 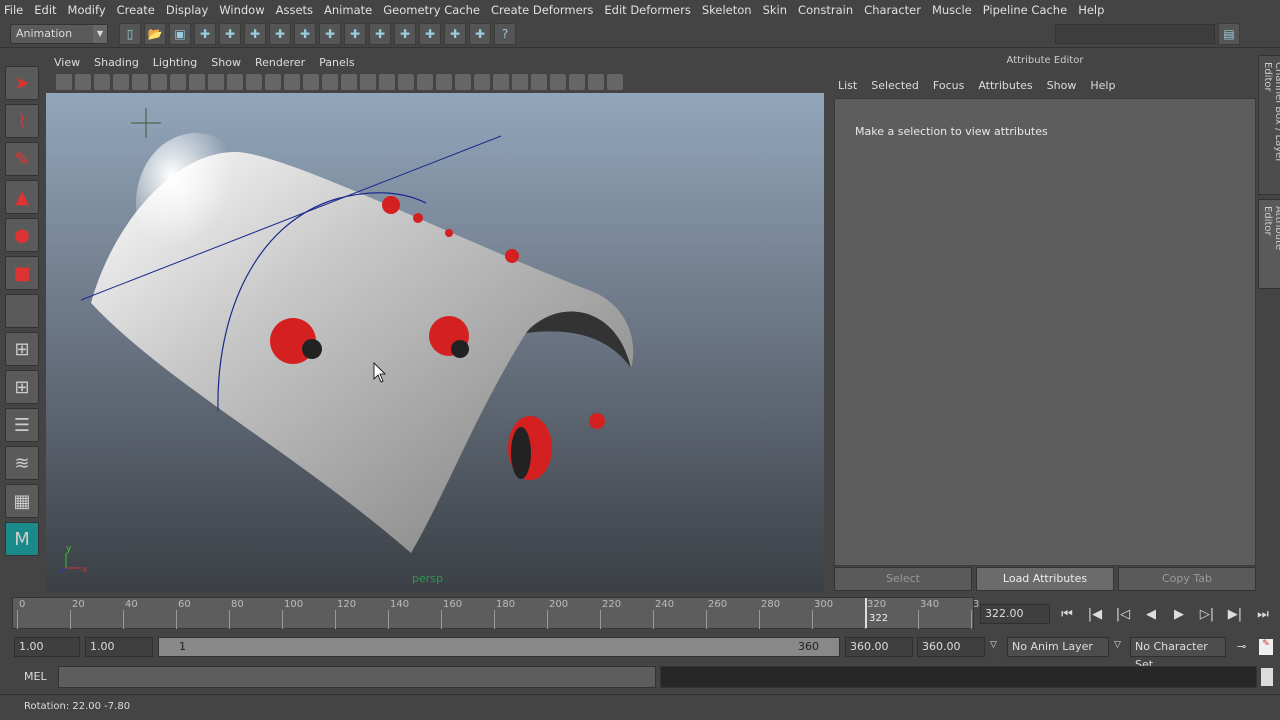 I want to click on ae-menu-show: Show, so click(x=1062, y=85).